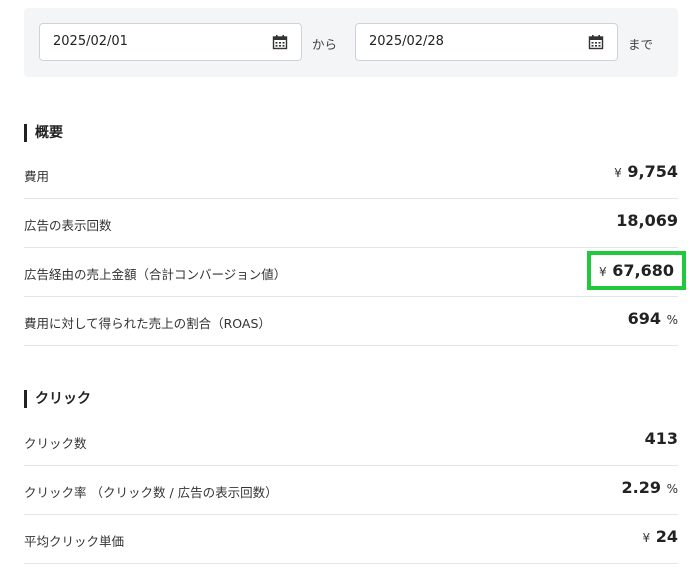 The height and width of the screenshot is (586, 700). Describe the element at coordinates (355, 272) in the screenshot. I see `metric-row-conversion-value: 広告経由の売上金額（合計コンバージョン値） ¥ 67,680` at that location.